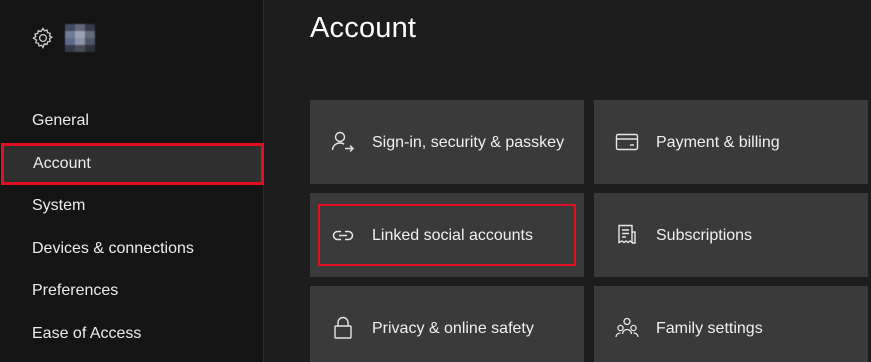 The width and height of the screenshot is (871, 362). What do you see at coordinates (63, 38) in the screenshot?
I see `sidebar-header` at bounding box center [63, 38].